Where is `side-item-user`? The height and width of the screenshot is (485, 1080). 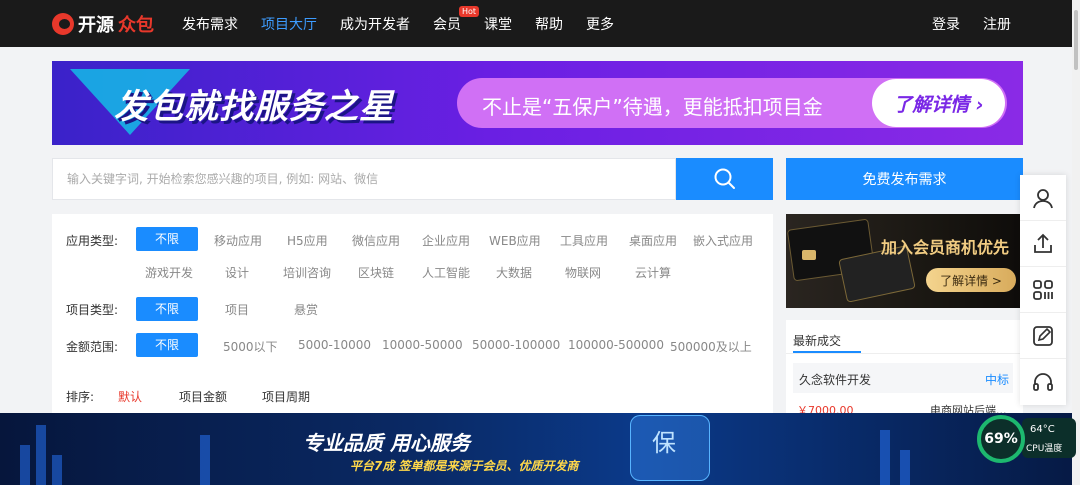
side-item-user is located at coordinates (1043, 198).